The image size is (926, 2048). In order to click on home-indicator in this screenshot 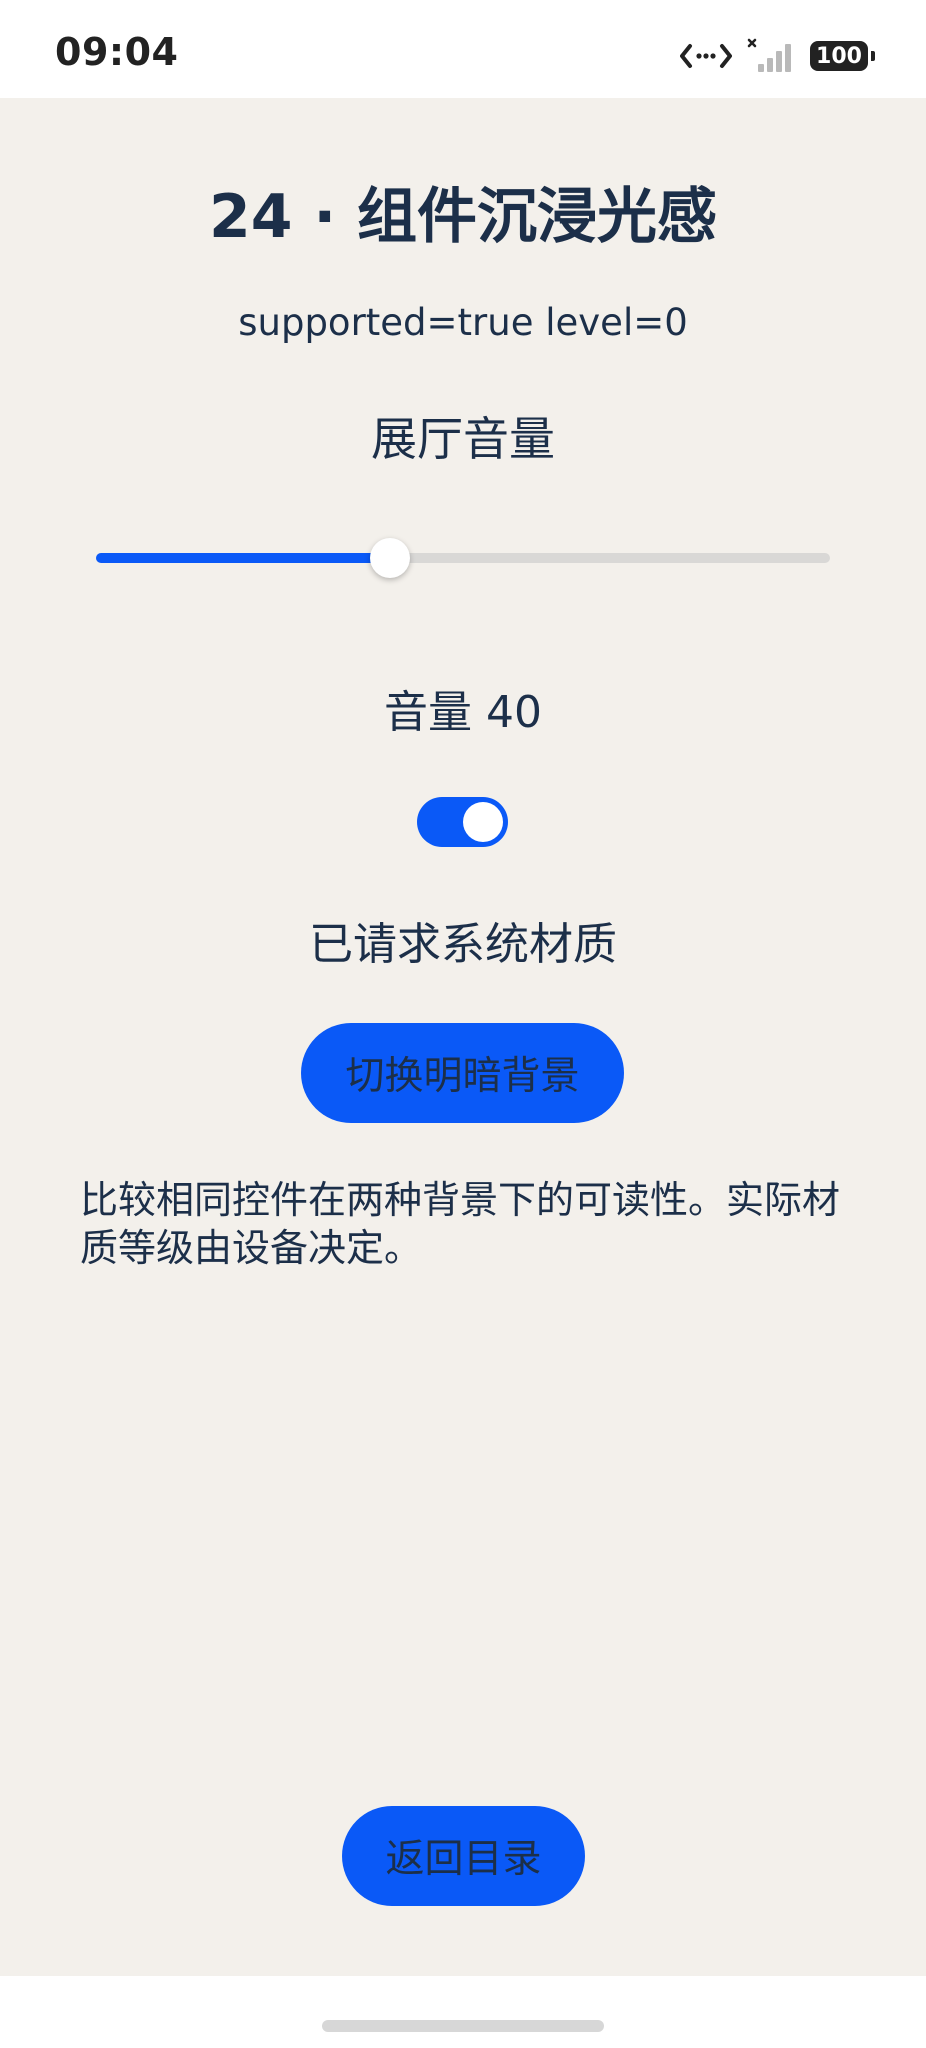, I will do `click(463, 2026)`.